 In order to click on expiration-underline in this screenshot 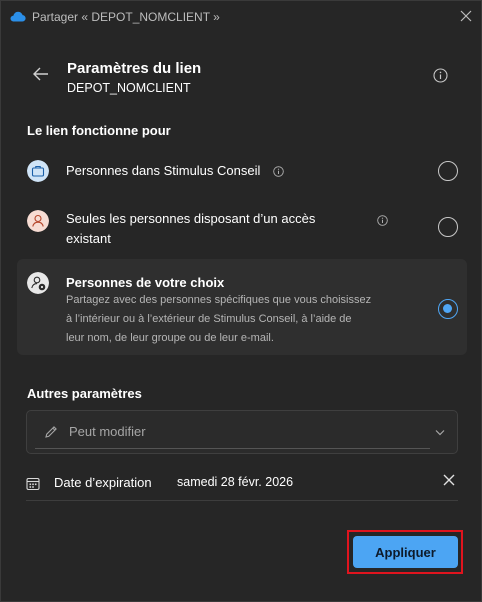, I will do `click(242, 500)`.